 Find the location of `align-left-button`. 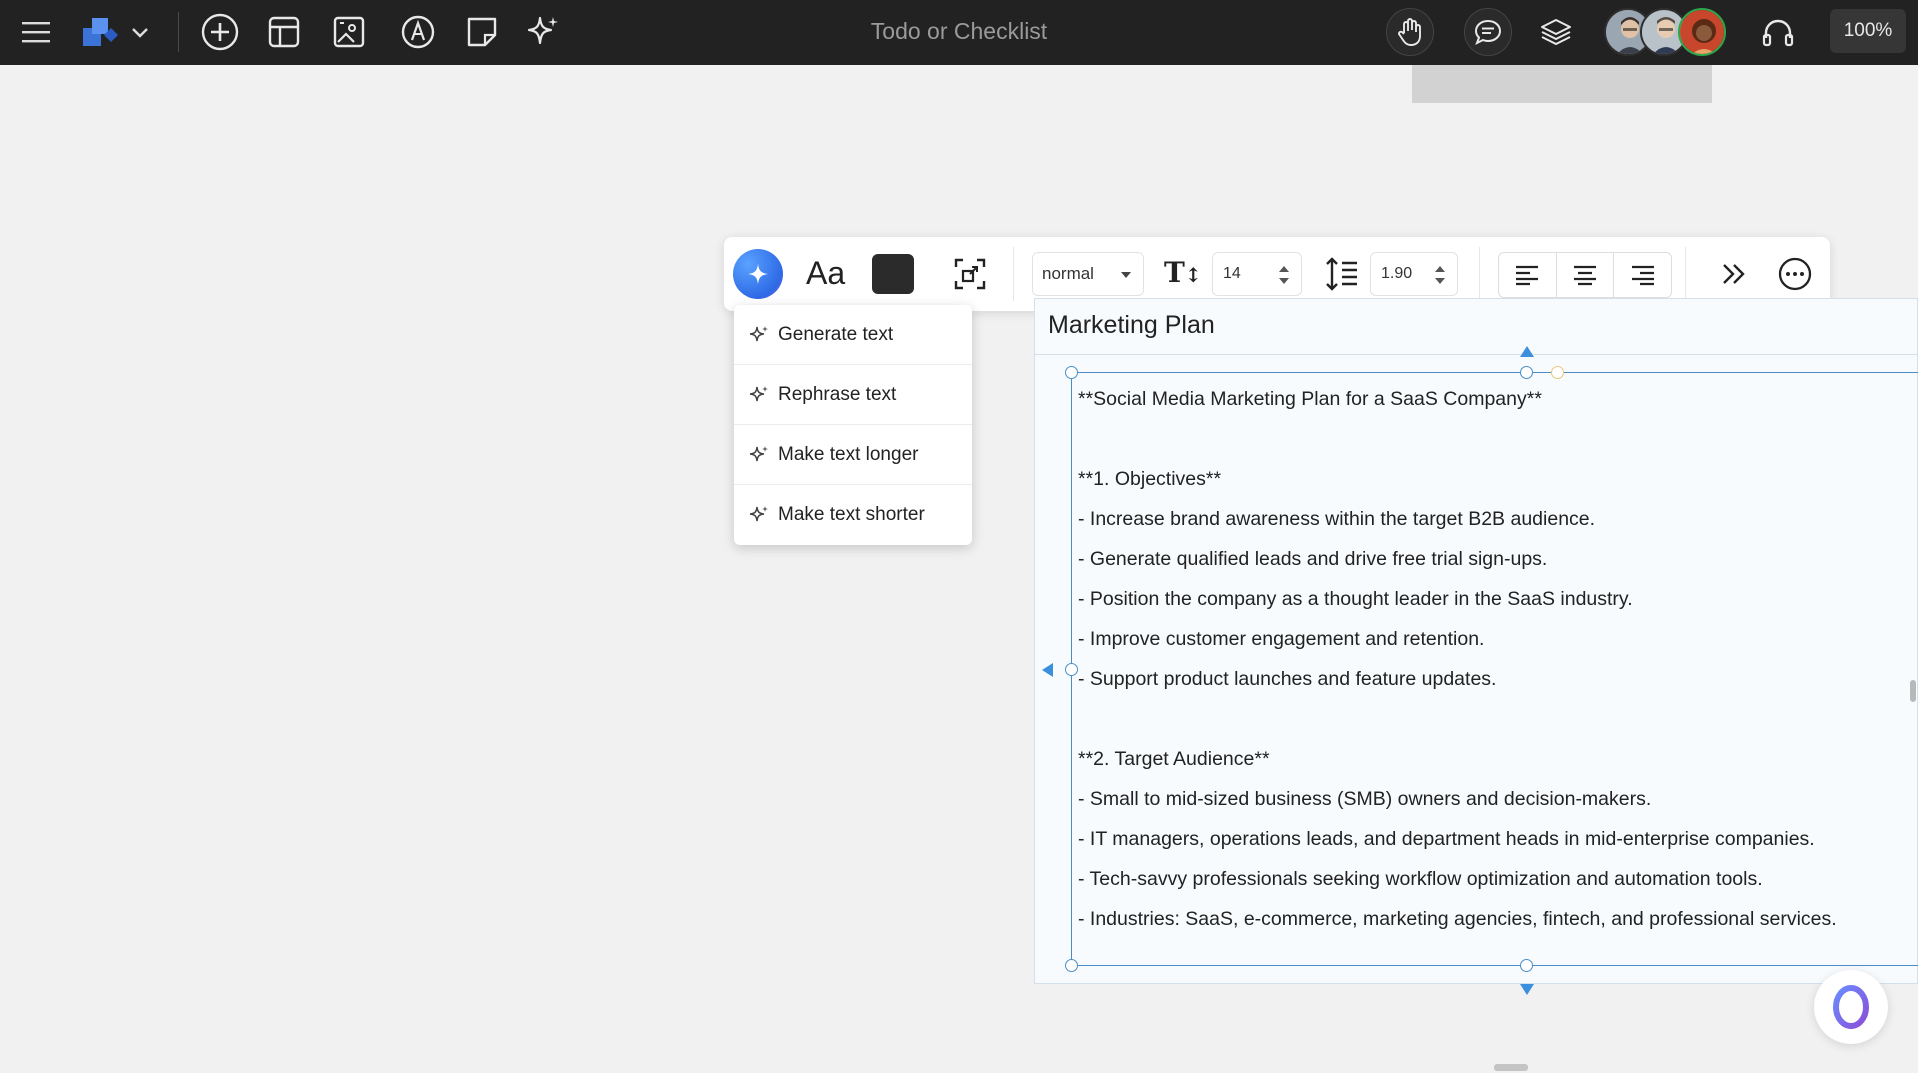

align-left-button is located at coordinates (1528, 275).